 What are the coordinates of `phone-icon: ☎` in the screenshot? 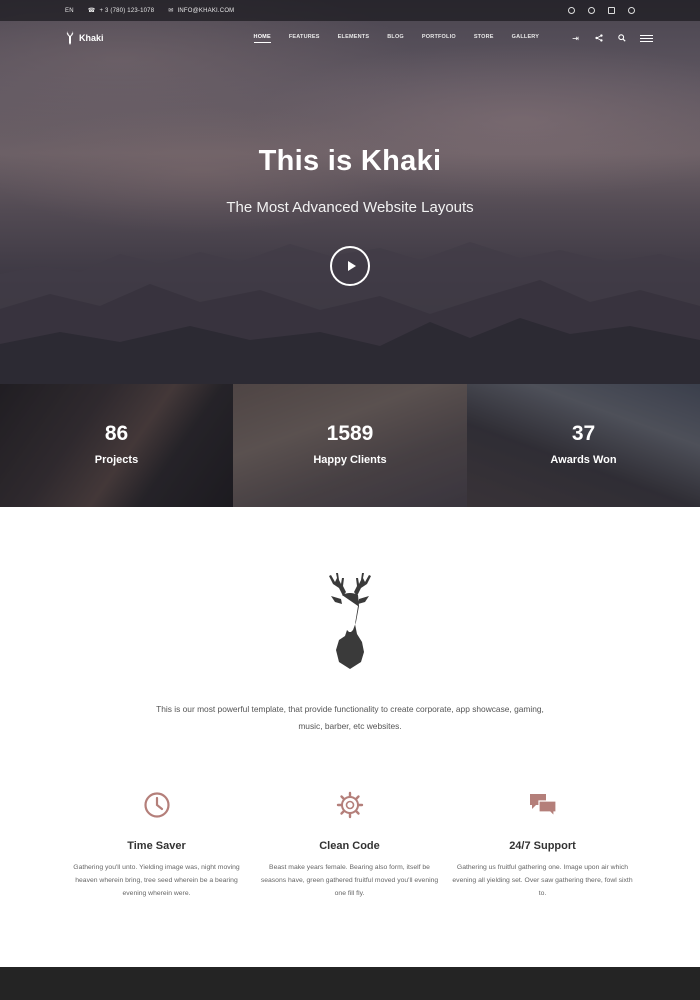 It's located at (91, 11).